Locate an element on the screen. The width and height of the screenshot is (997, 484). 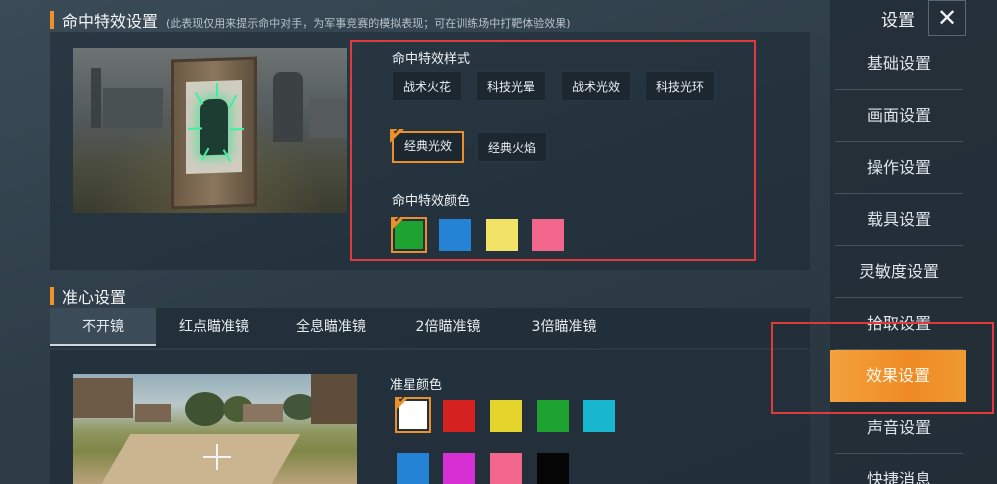
crosshair-icon-vertical is located at coordinates (217, 457).